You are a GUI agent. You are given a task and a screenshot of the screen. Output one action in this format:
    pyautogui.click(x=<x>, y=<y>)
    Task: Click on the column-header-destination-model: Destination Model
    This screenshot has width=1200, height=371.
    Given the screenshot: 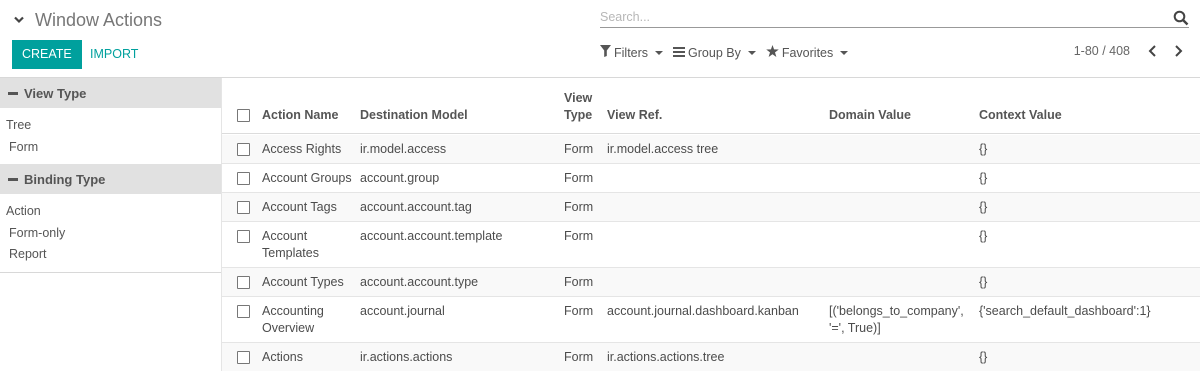 What is the action you would take?
    pyautogui.click(x=414, y=115)
    